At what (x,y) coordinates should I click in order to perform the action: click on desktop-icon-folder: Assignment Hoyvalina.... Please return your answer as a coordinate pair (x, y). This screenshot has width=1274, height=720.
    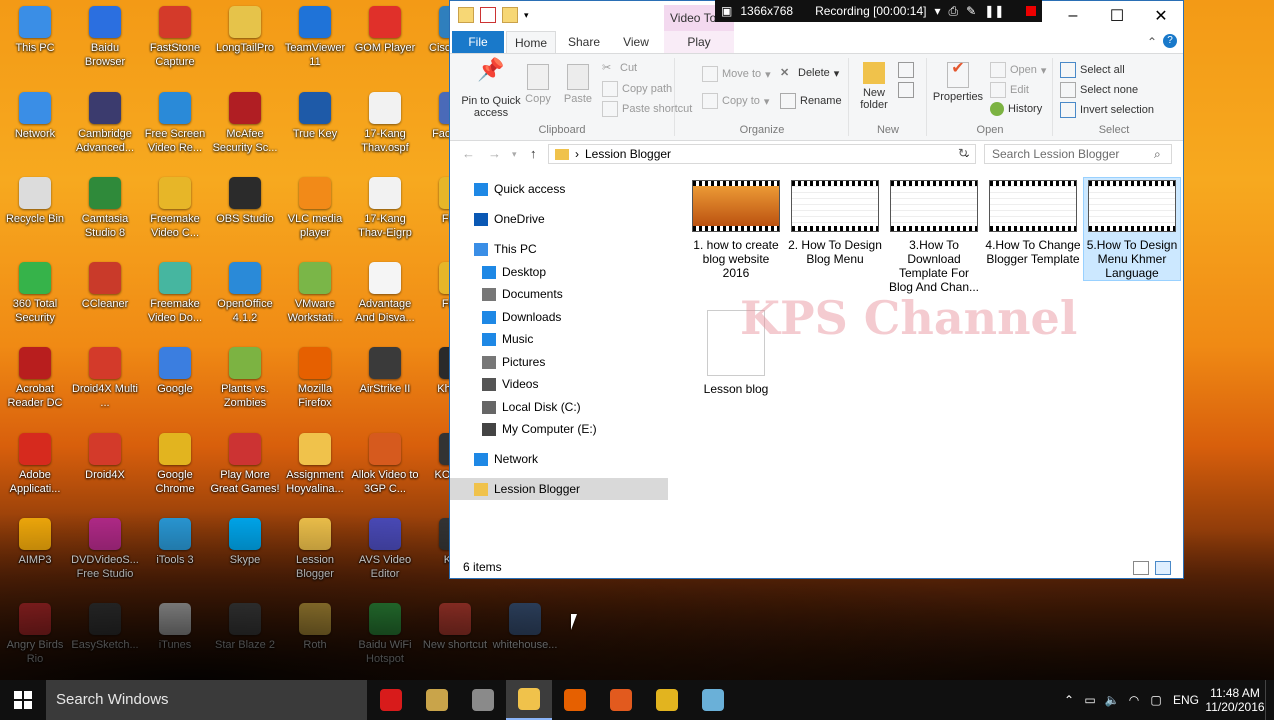
    Looking at the image, I should click on (315, 464).